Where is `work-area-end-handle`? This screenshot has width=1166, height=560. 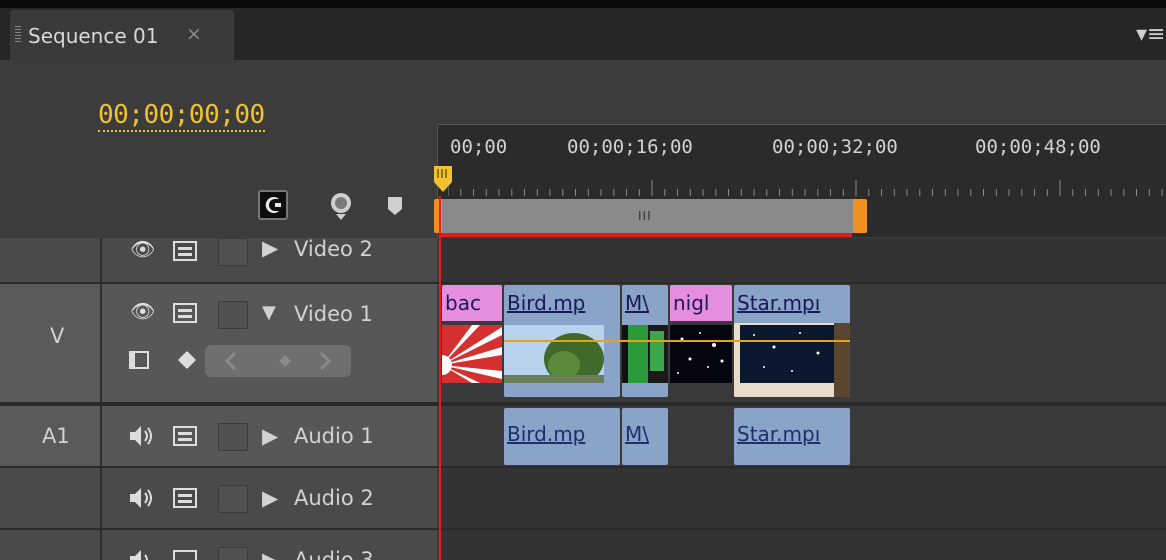 work-area-end-handle is located at coordinates (860, 216).